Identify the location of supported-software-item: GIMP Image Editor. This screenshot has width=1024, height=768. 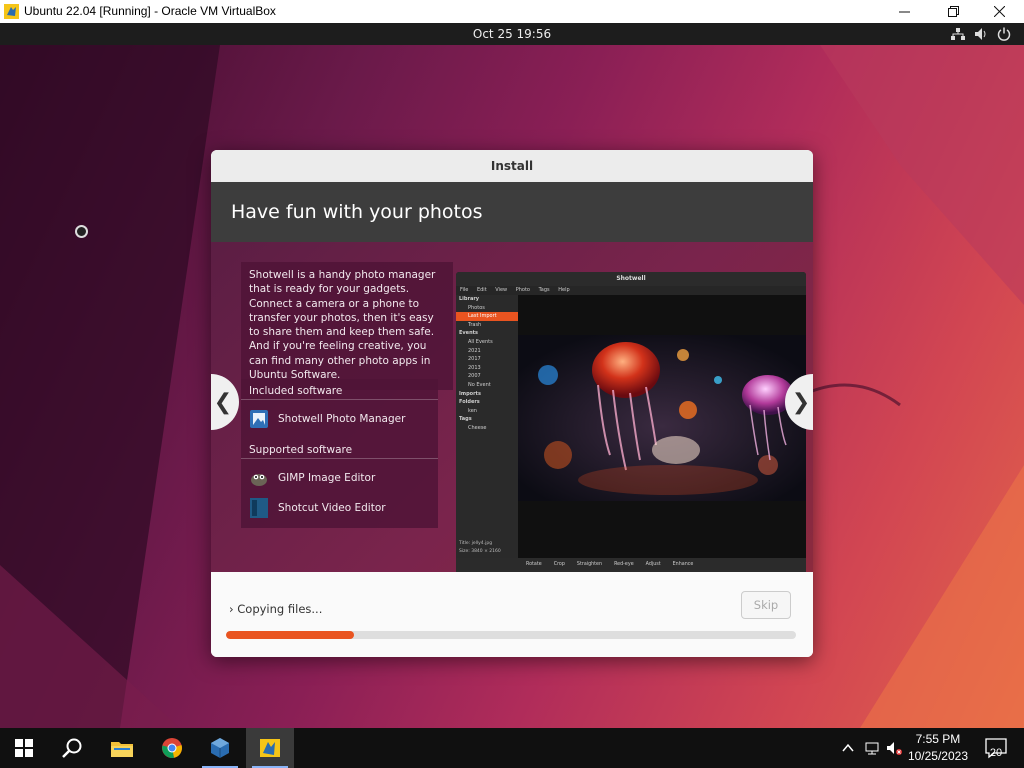
(339, 478).